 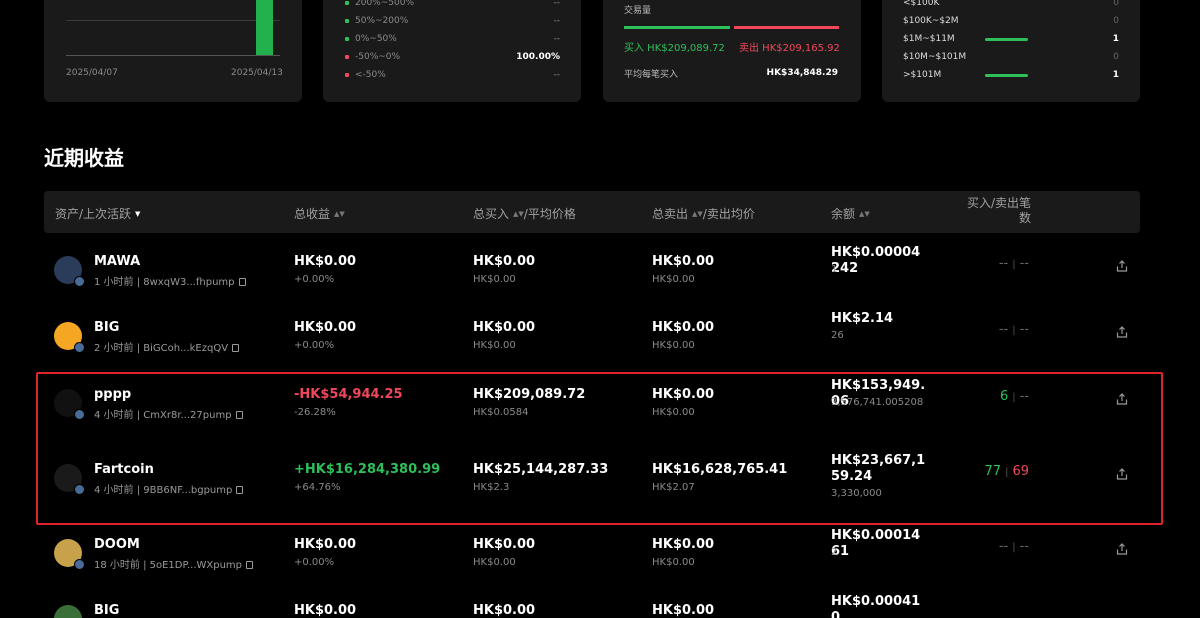 What do you see at coordinates (348, 394) in the screenshot?
I see `total-pnl: -HK$54,944.25` at bounding box center [348, 394].